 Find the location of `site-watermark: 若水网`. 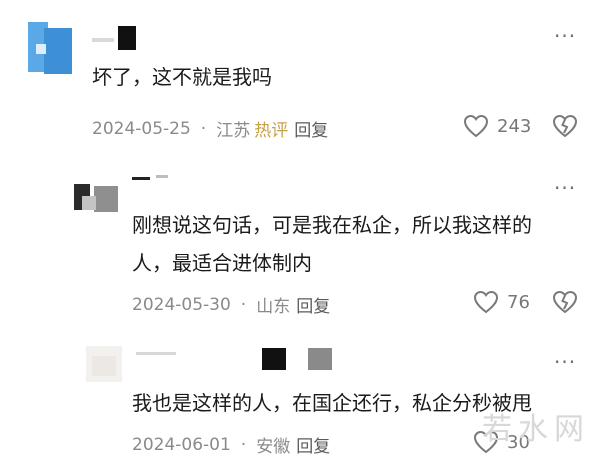

site-watermark: 若水网 is located at coordinates (536, 429).